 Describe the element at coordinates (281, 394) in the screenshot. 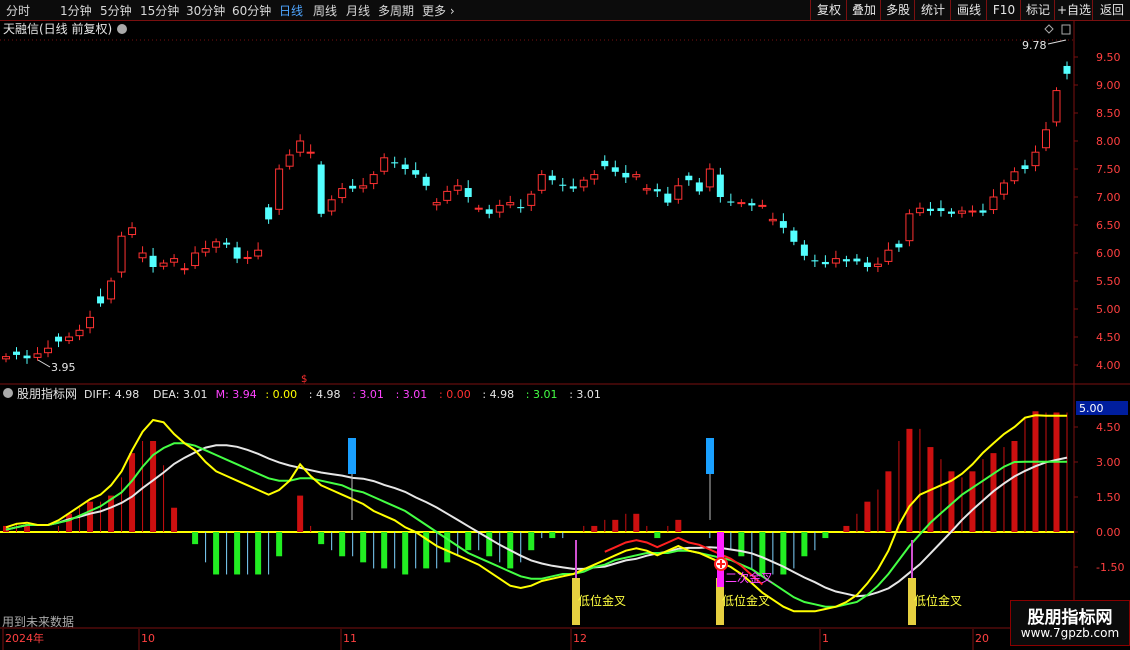

I see `indicator-value-3: : 0.00` at that location.